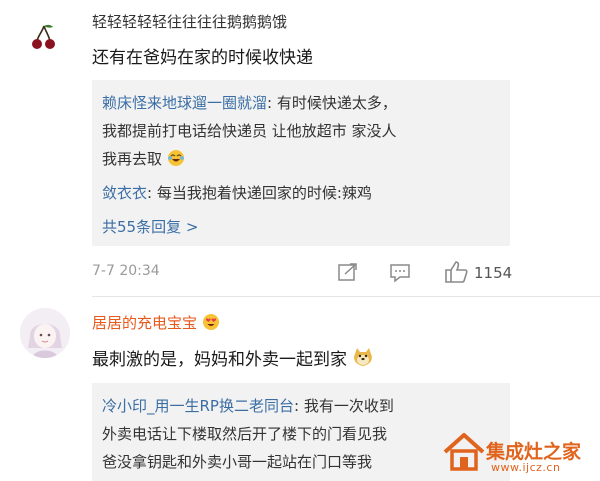  Describe the element at coordinates (150, 226) in the screenshot. I see `more-replies-link: 共55条回复 >` at that location.